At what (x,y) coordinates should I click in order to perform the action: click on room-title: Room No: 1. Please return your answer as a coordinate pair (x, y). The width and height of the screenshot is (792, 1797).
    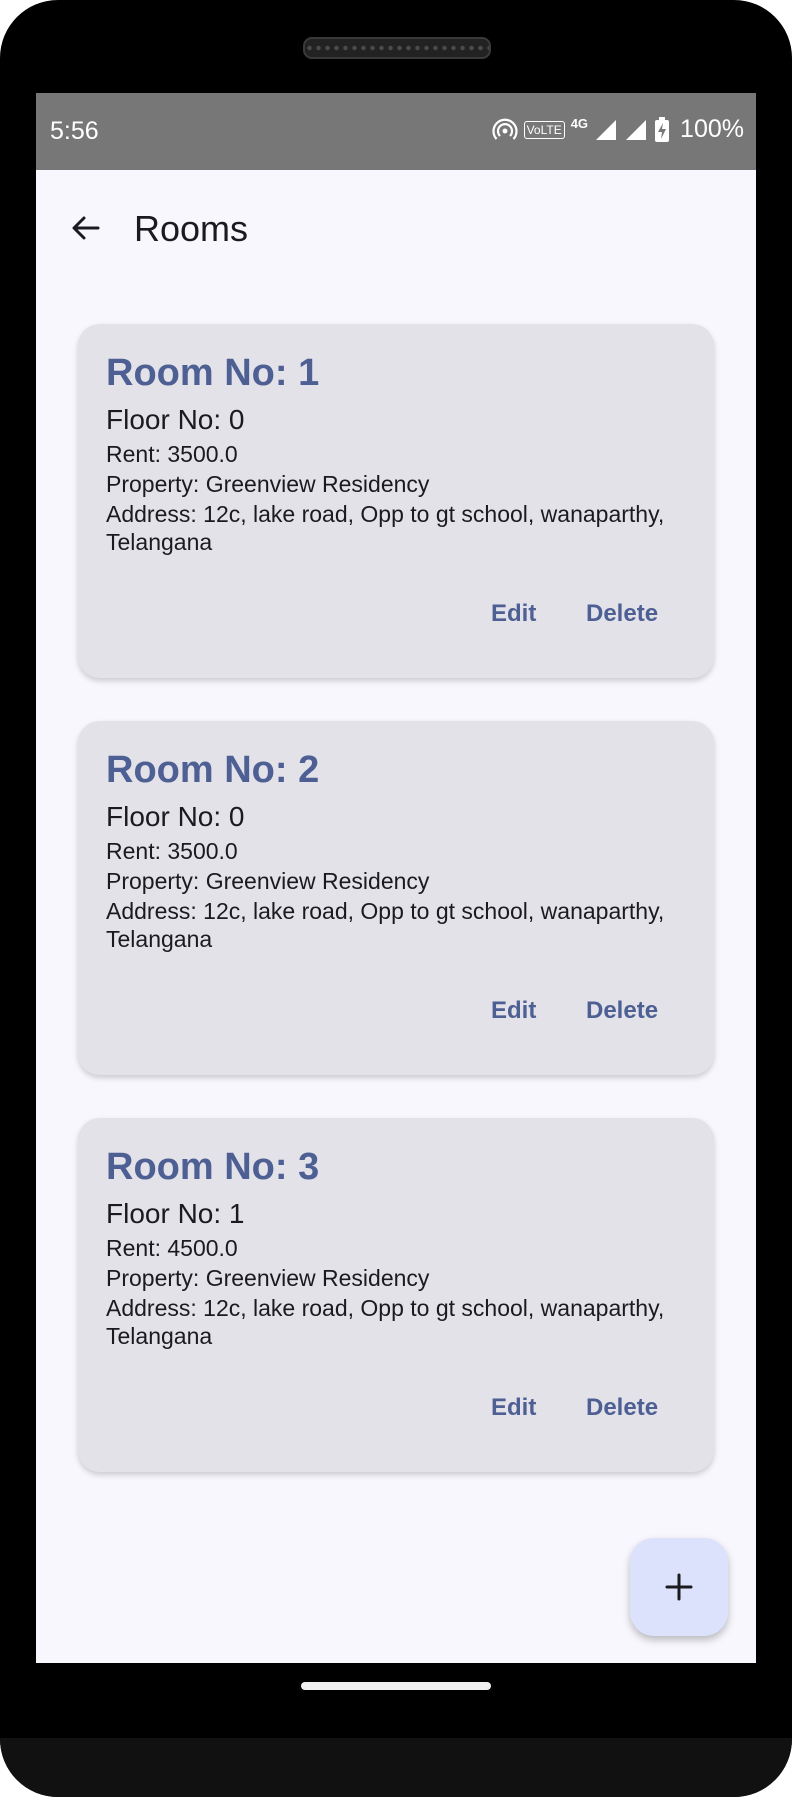
    Looking at the image, I should click on (213, 373).